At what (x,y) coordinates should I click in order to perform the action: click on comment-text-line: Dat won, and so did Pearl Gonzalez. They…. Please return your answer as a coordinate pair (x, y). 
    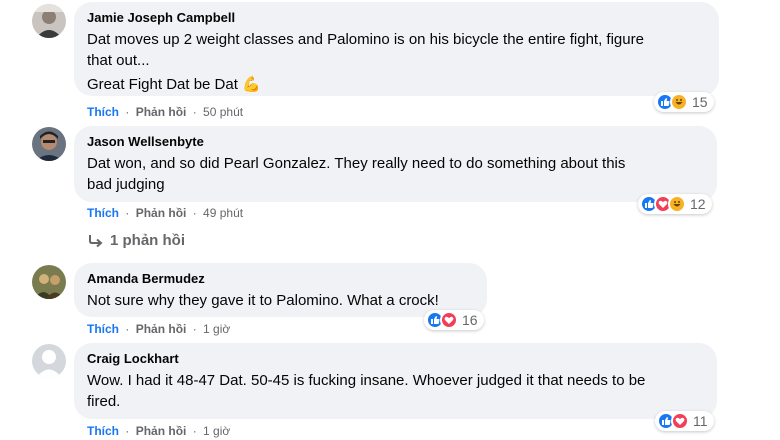
    Looking at the image, I should click on (356, 163).